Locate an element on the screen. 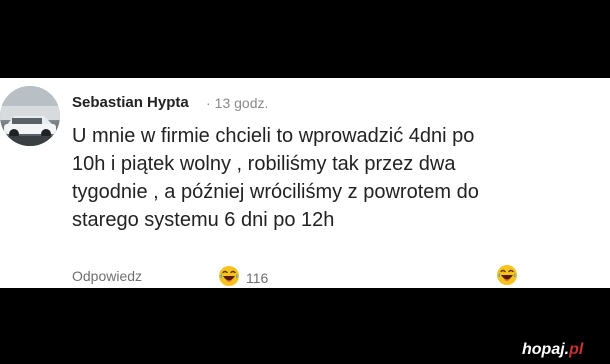 The height and width of the screenshot is (364, 610). watermark-tld: pl is located at coordinates (576, 349).